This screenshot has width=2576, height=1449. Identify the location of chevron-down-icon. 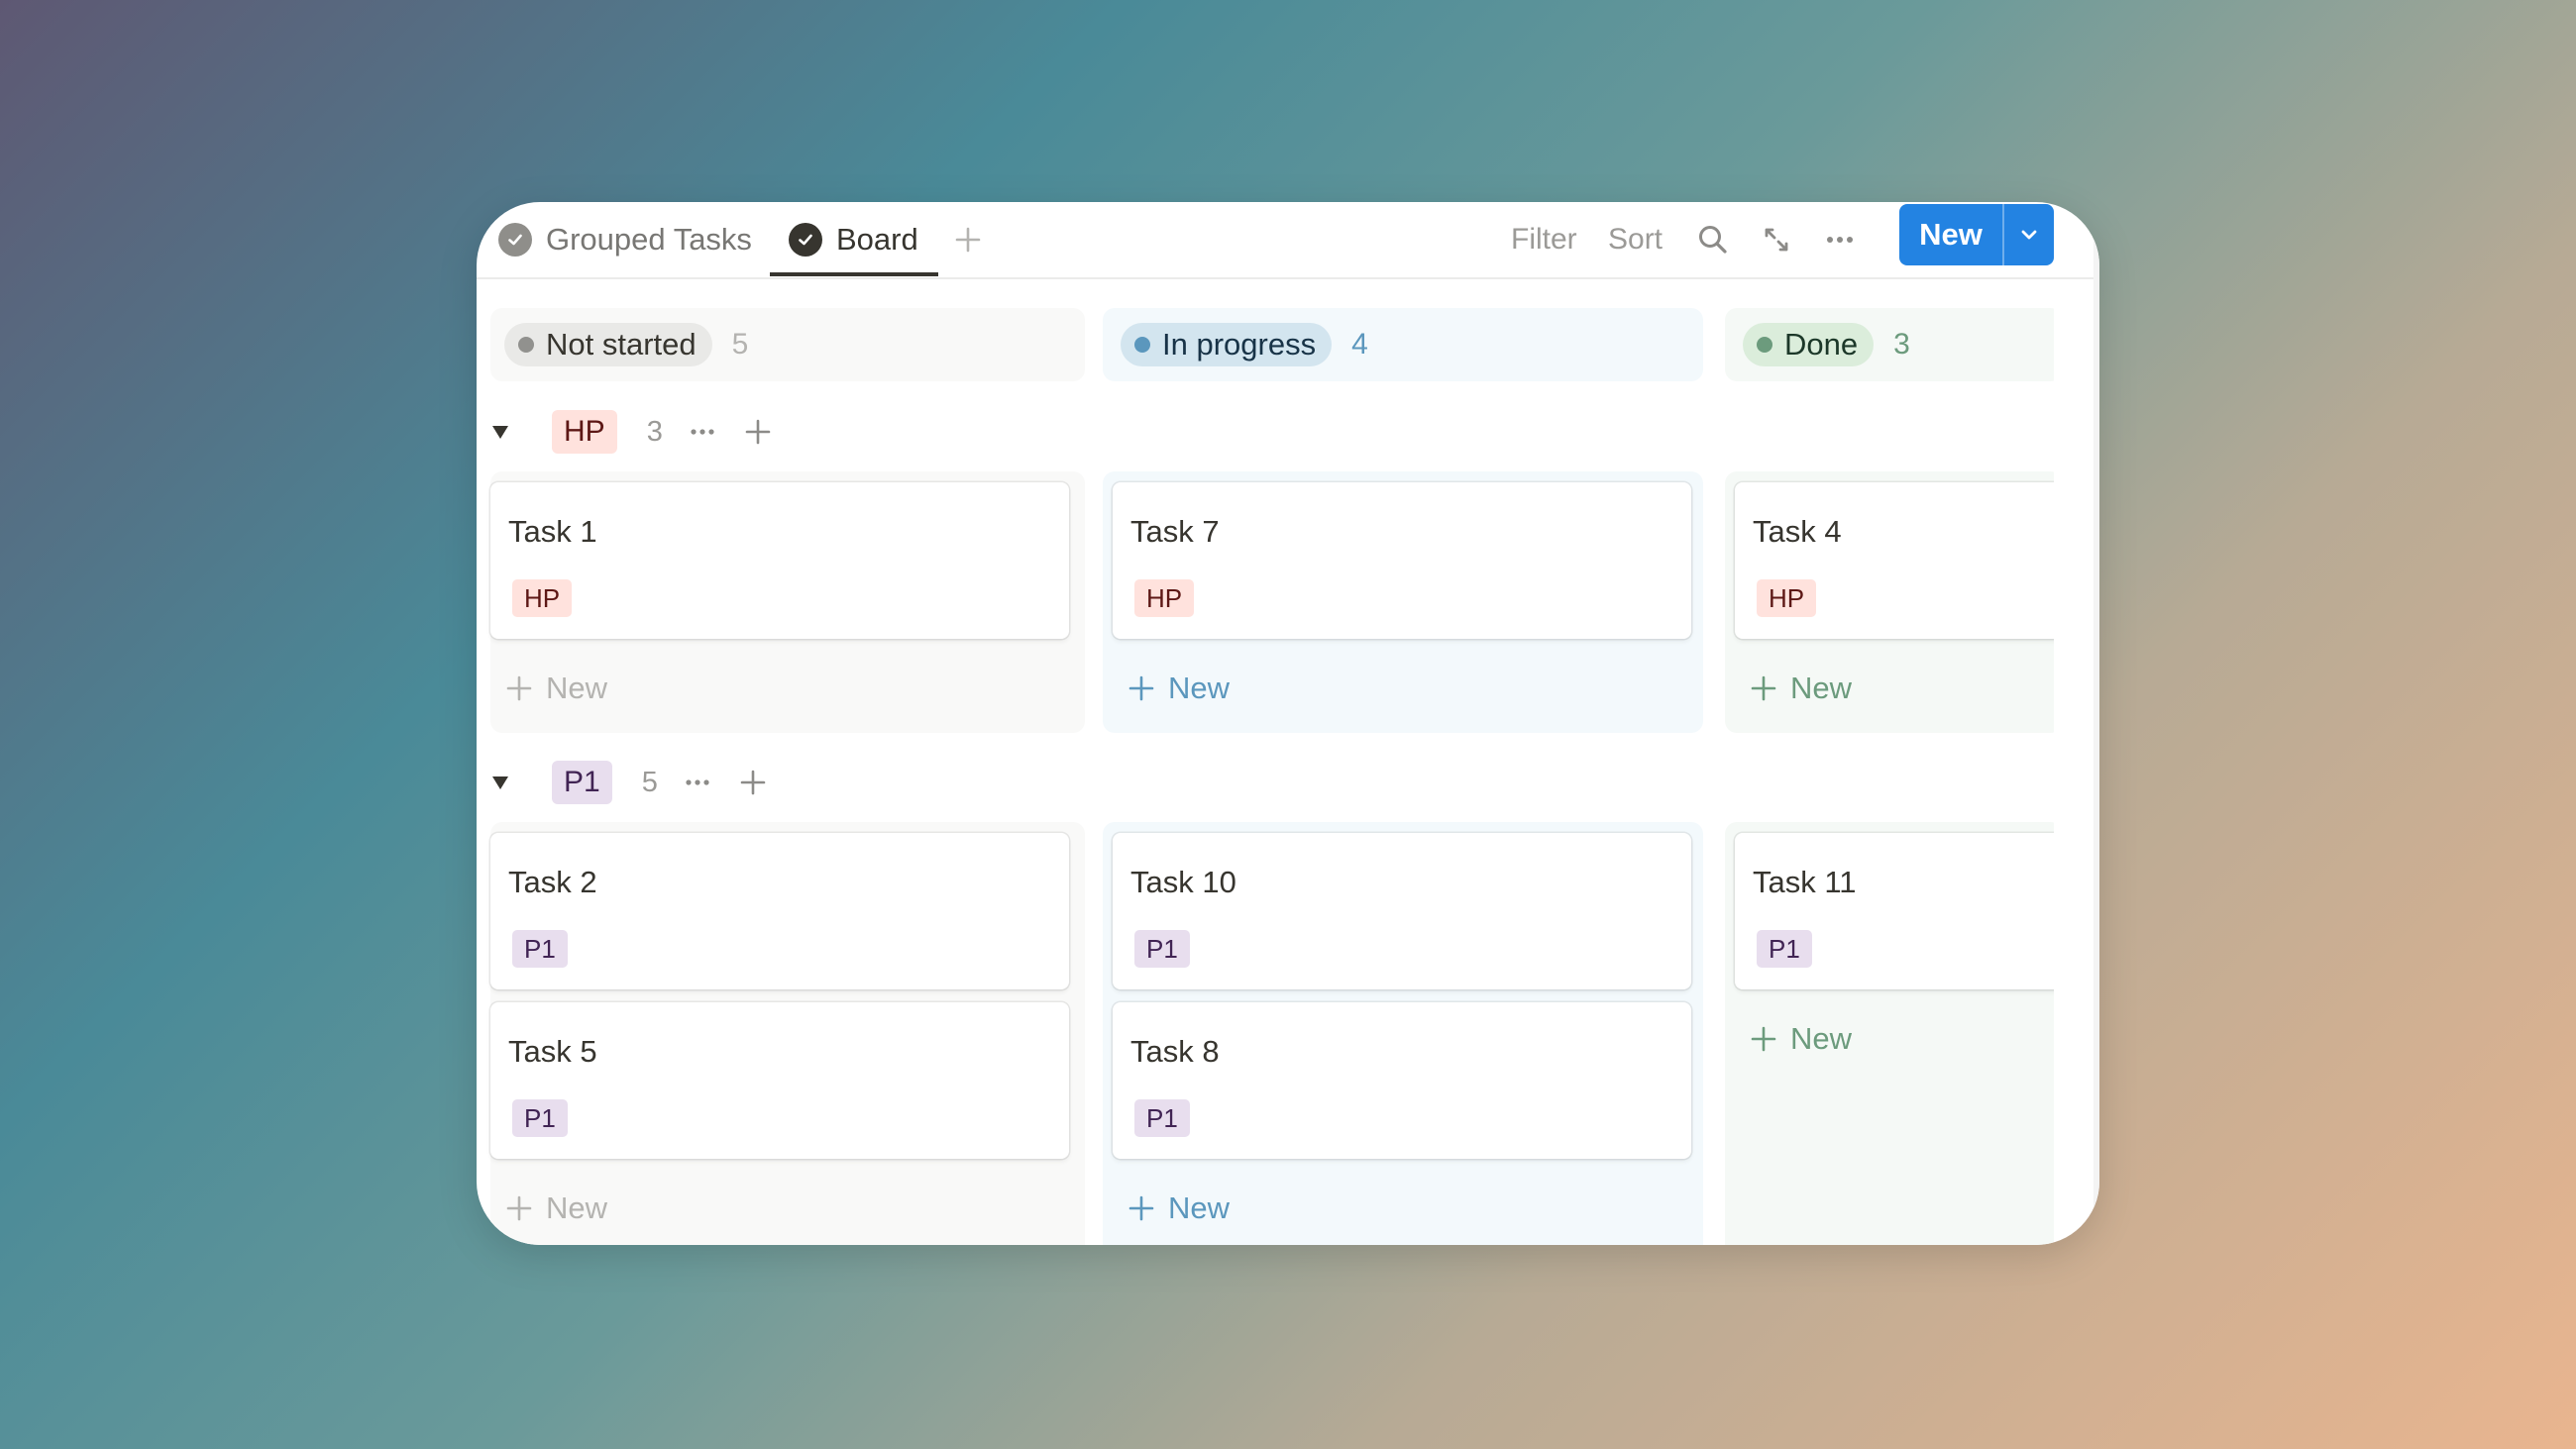
(2029, 235).